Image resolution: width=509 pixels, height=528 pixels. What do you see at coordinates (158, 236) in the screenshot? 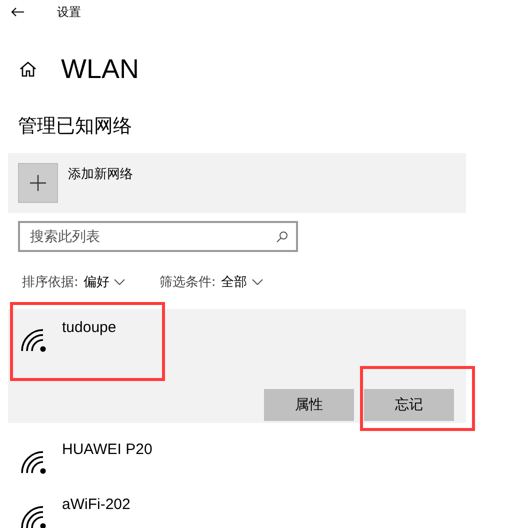
I see `search-field: 搜索此列表` at bounding box center [158, 236].